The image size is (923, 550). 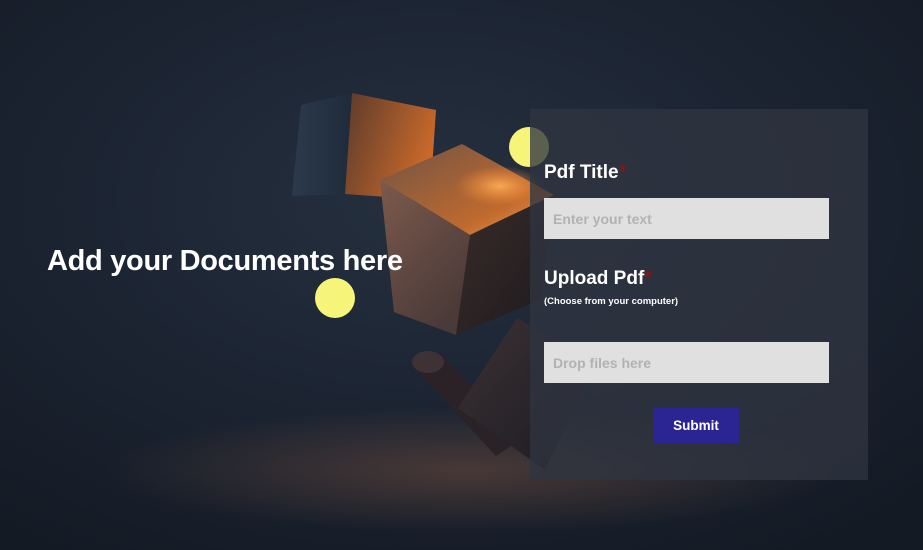 I want to click on upload-hint: (Choose from your computer), so click(x=611, y=301).